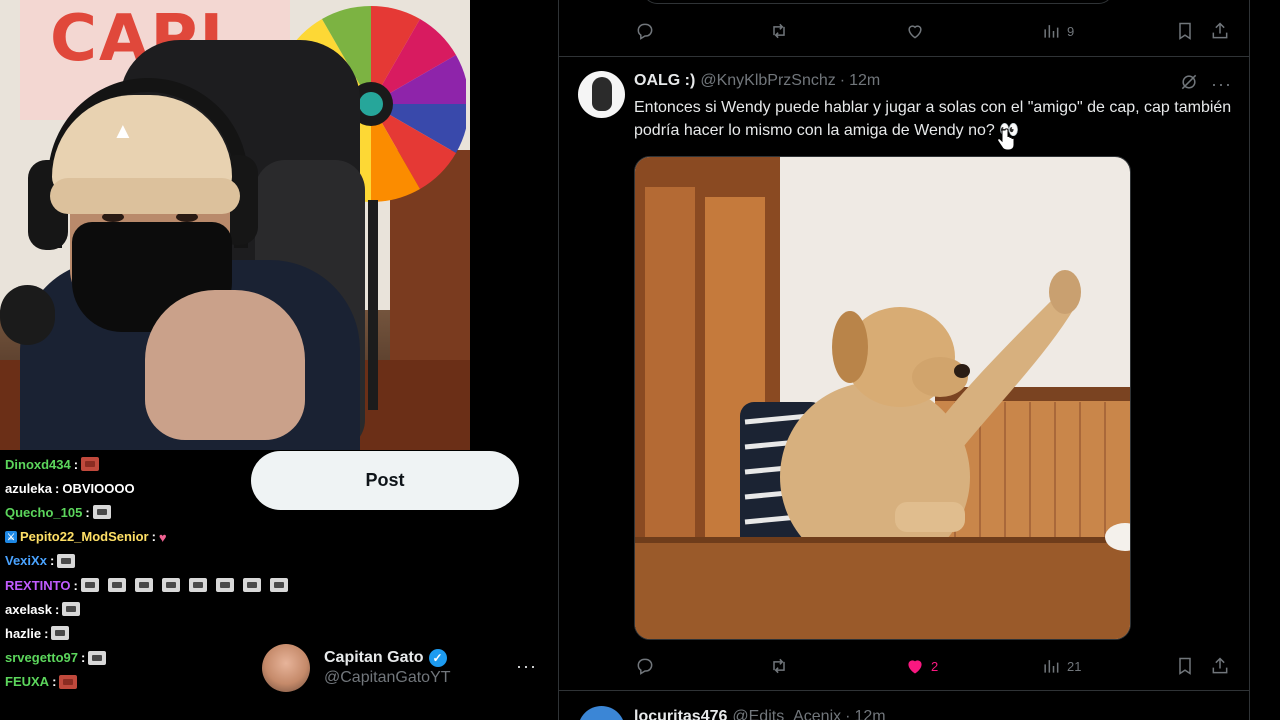  What do you see at coordinates (601, 713) in the screenshot?
I see `next-tweet-avatar` at bounding box center [601, 713].